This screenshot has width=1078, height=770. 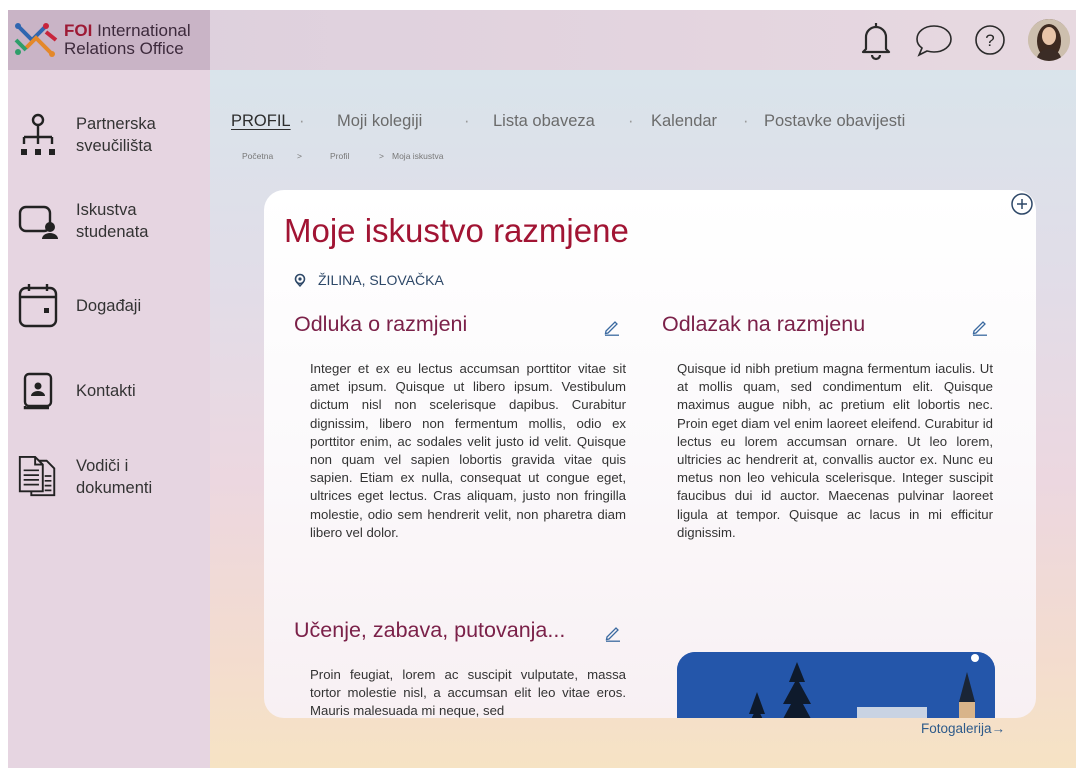 What do you see at coordinates (300, 280) in the screenshot?
I see `location-pin-icon` at bounding box center [300, 280].